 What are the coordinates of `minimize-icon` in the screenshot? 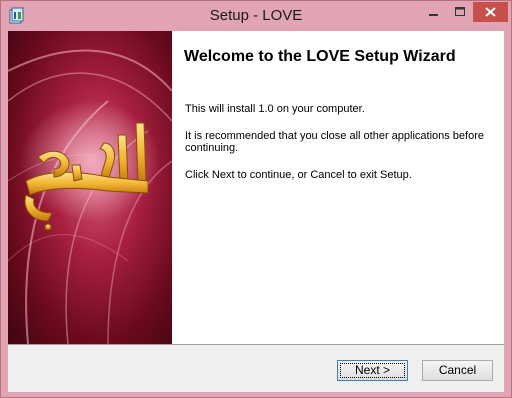 It's located at (433, 15).